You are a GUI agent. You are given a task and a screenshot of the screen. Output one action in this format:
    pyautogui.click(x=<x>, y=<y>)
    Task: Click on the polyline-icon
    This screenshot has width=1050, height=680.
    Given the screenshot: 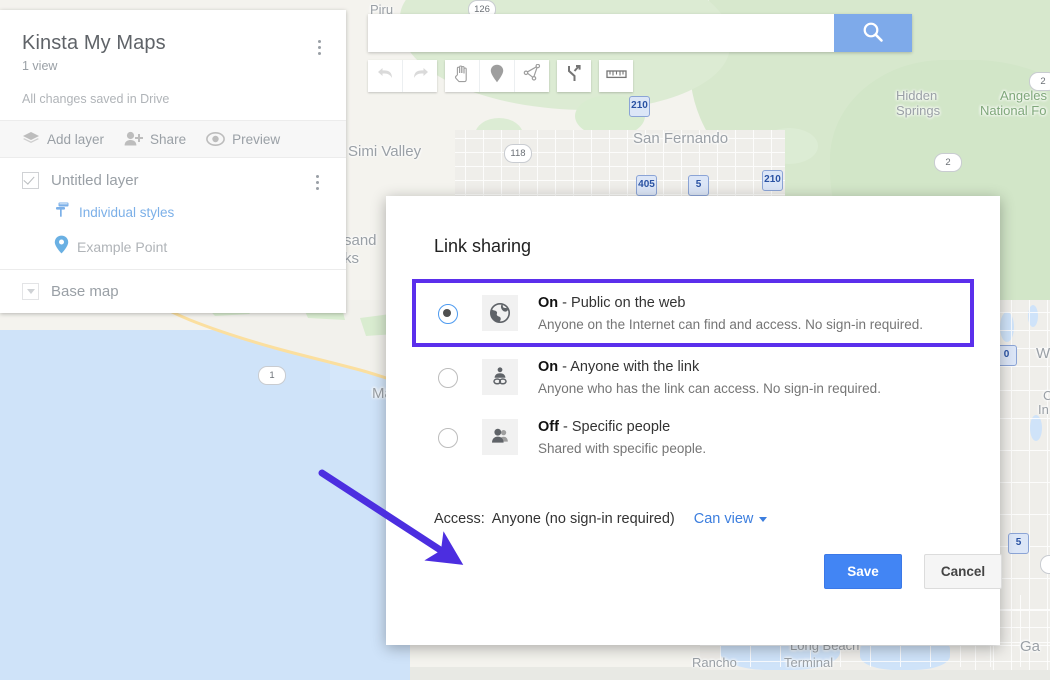 What is the action you would take?
    pyautogui.click(x=532, y=75)
    